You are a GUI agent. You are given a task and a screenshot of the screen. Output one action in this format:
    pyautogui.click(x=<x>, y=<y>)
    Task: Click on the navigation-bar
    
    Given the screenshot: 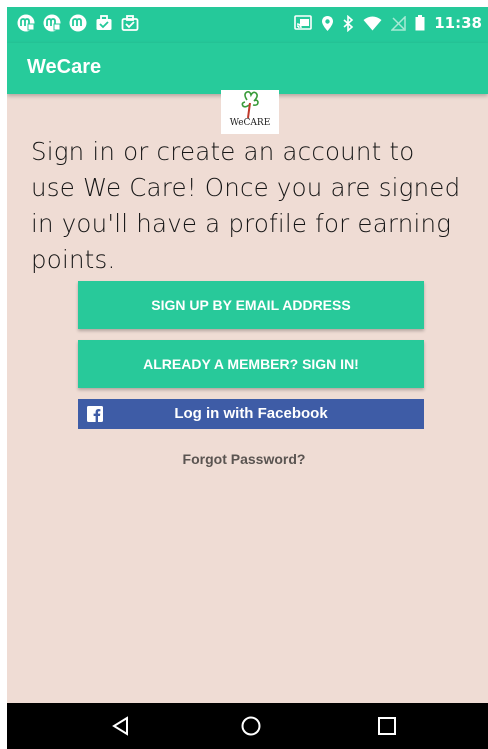 What is the action you would take?
    pyautogui.click(x=247, y=726)
    